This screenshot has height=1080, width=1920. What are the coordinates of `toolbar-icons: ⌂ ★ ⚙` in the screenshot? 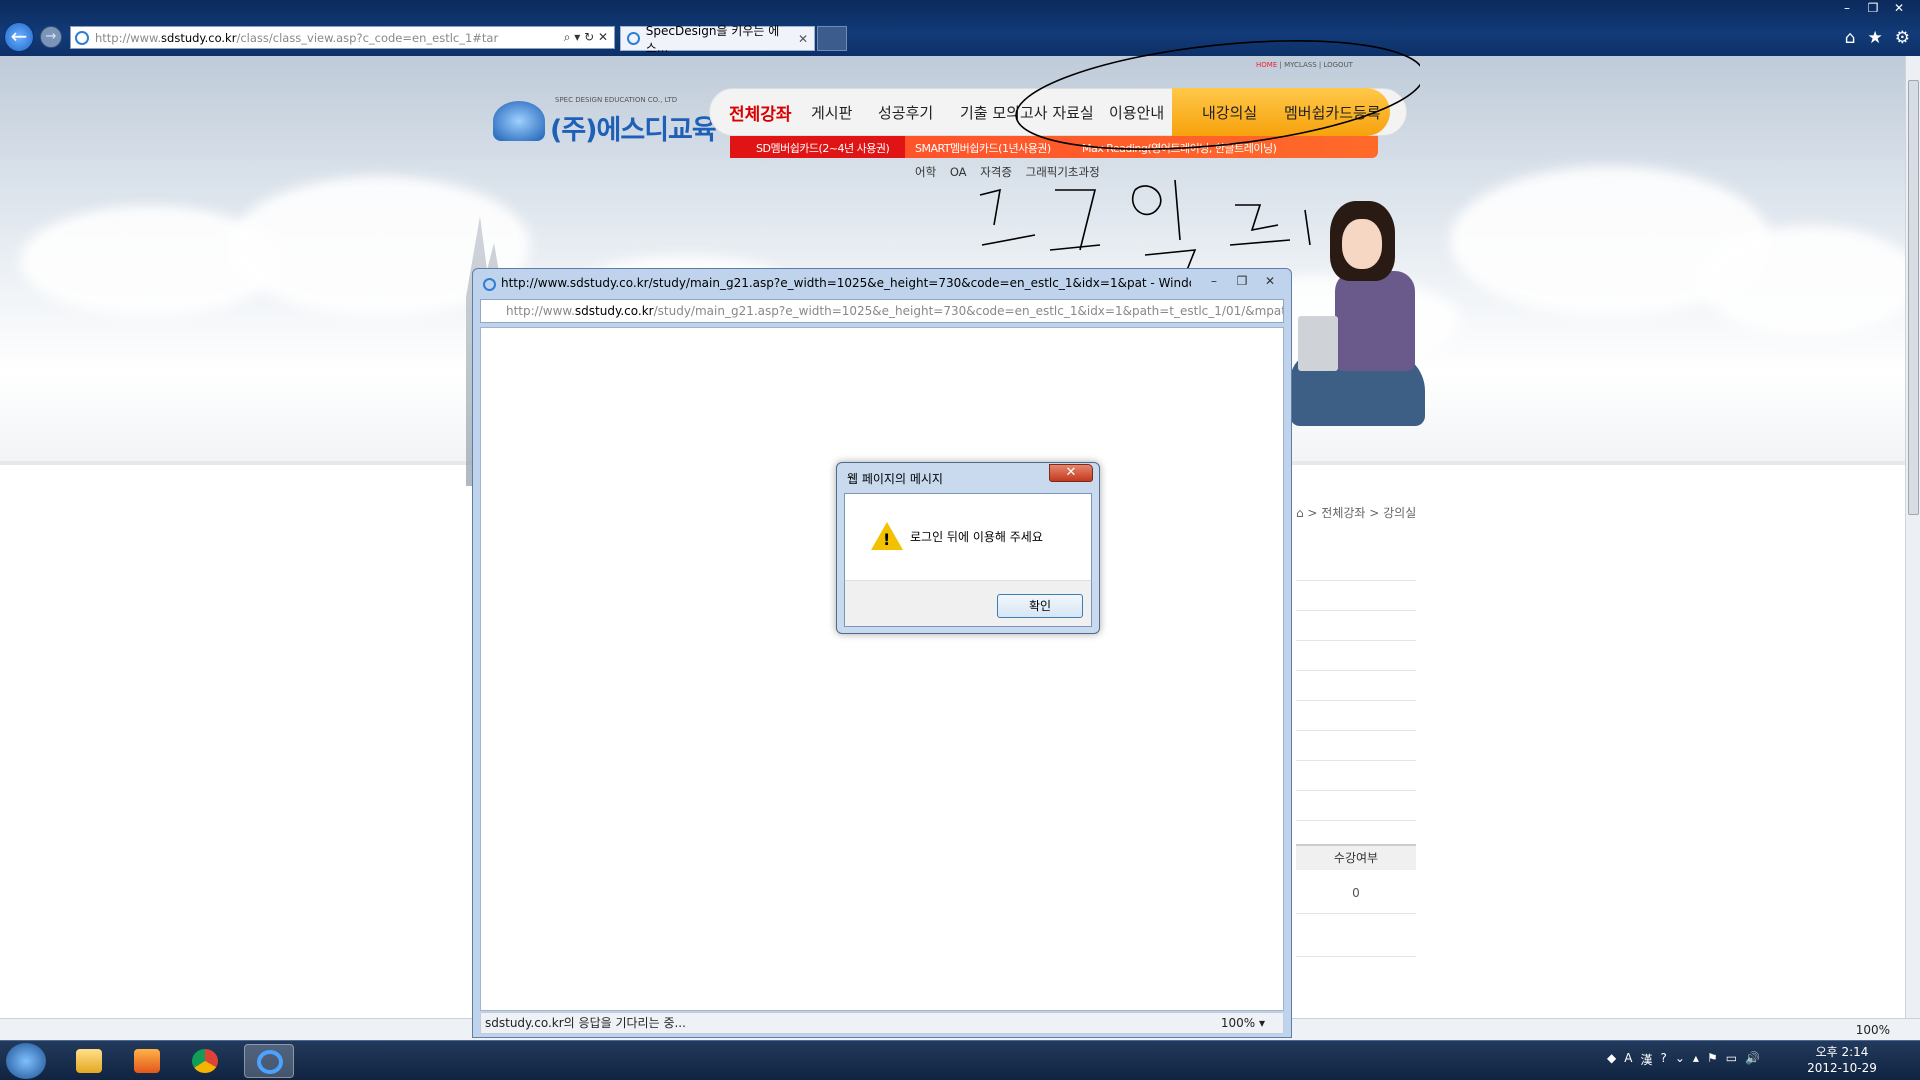 It's located at (1877, 38).